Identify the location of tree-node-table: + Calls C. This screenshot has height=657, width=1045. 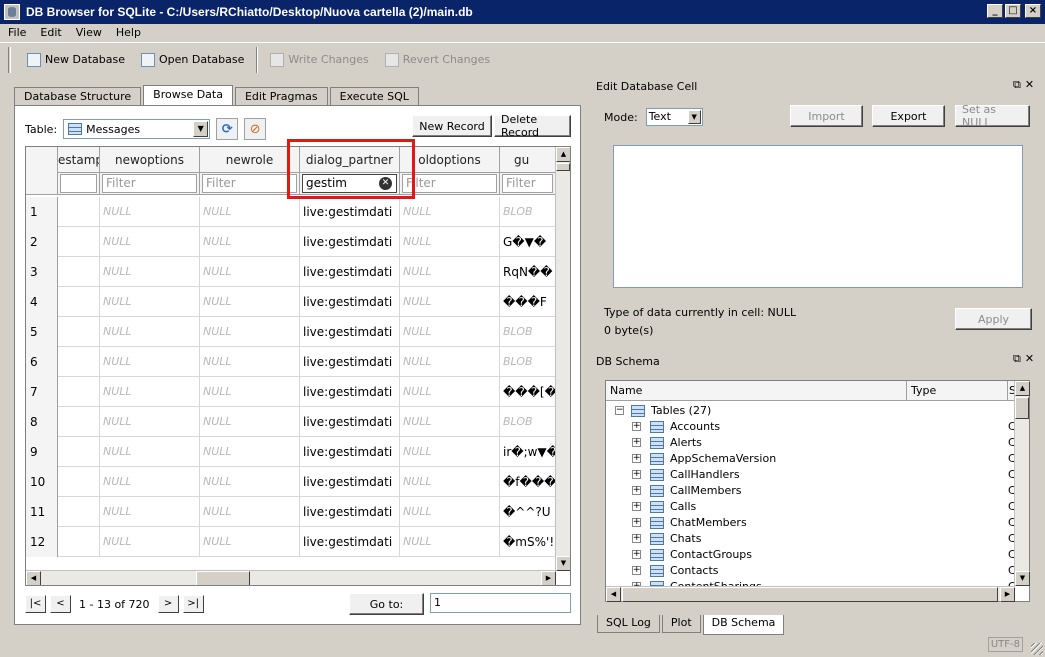
(811, 507).